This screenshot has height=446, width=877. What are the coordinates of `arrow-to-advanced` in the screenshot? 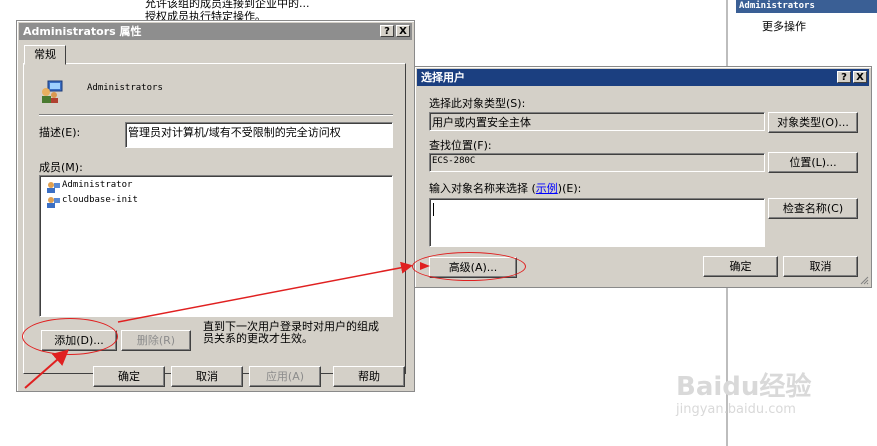 It's located at (265, 292).